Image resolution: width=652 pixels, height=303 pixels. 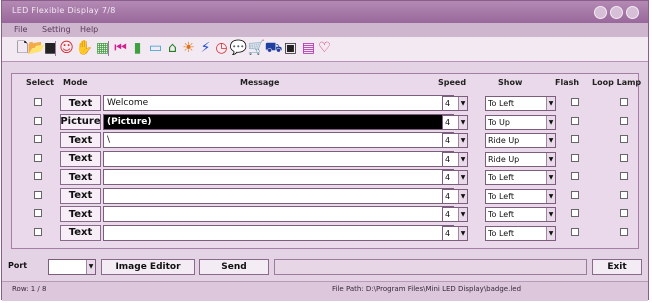 I want to click on minimize-button, so click(x=600, y=12).